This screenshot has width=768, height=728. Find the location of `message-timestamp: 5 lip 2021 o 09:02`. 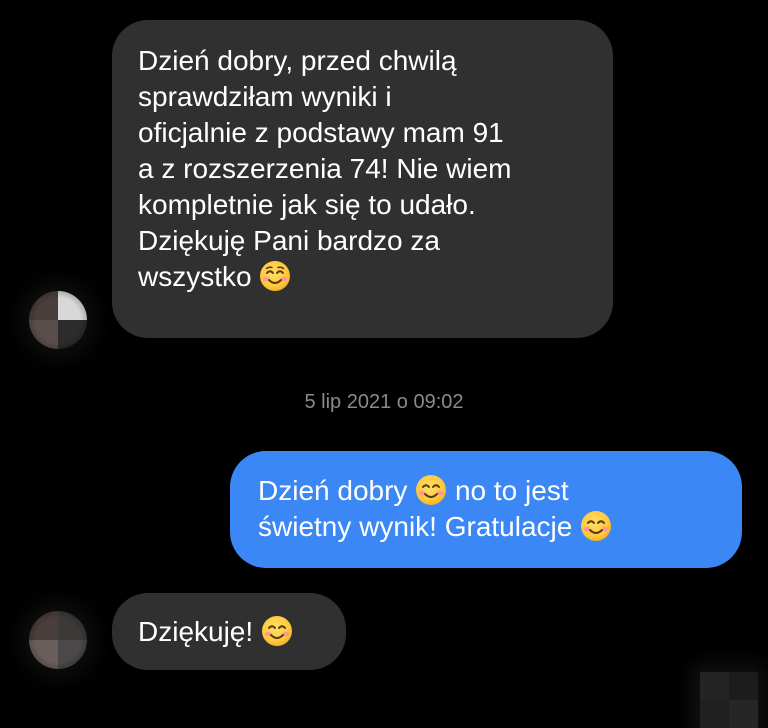

message-timestamp: 5 lip 2021 o 09:02 is located at coordinates (384, 402).